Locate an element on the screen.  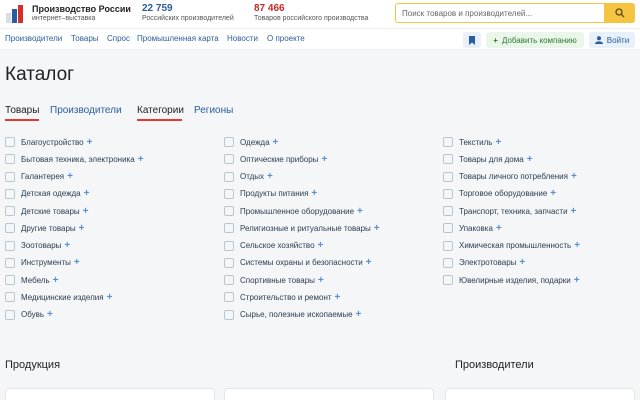
tab-categories-underline is located at coordinates (159, 120).